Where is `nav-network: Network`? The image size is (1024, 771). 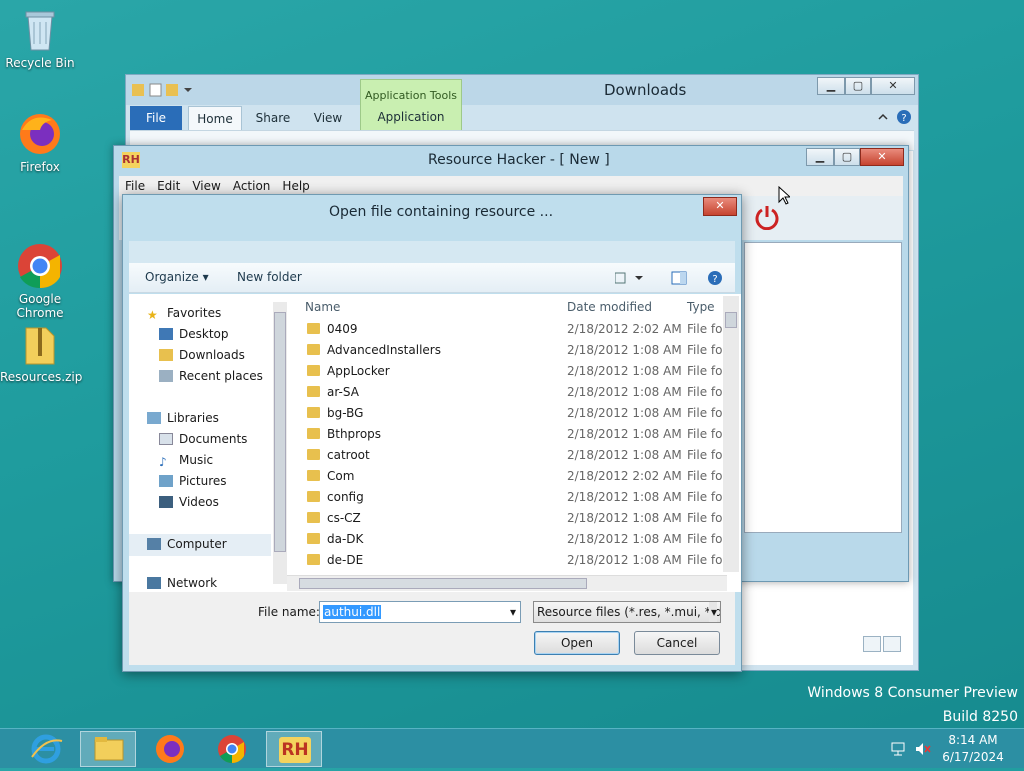
nav-network: Network is located at coordinates (182, 583).